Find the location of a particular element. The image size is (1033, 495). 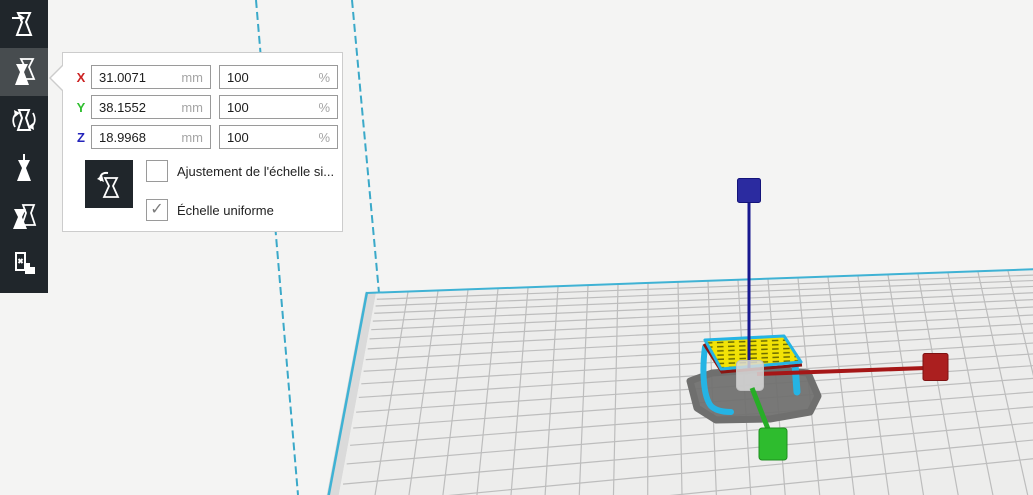

rotate-icon is located at coordinates (24, 120).